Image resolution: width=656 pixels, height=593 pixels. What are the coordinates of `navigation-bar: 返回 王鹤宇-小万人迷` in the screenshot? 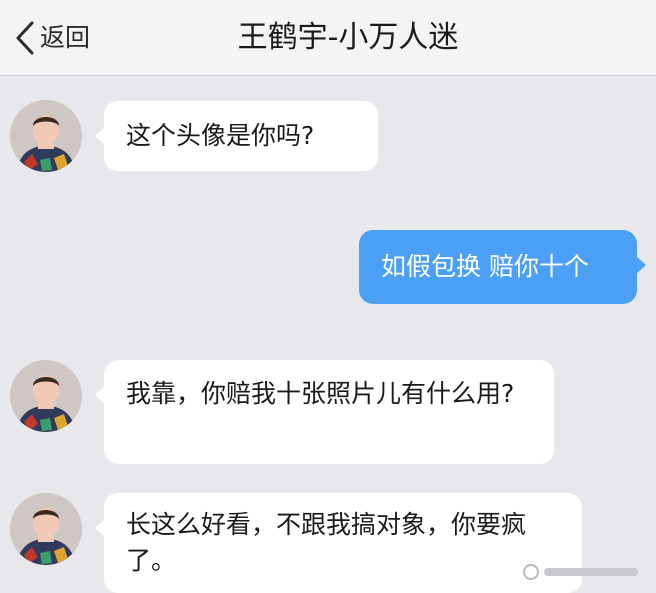 It's located at (328, 38).